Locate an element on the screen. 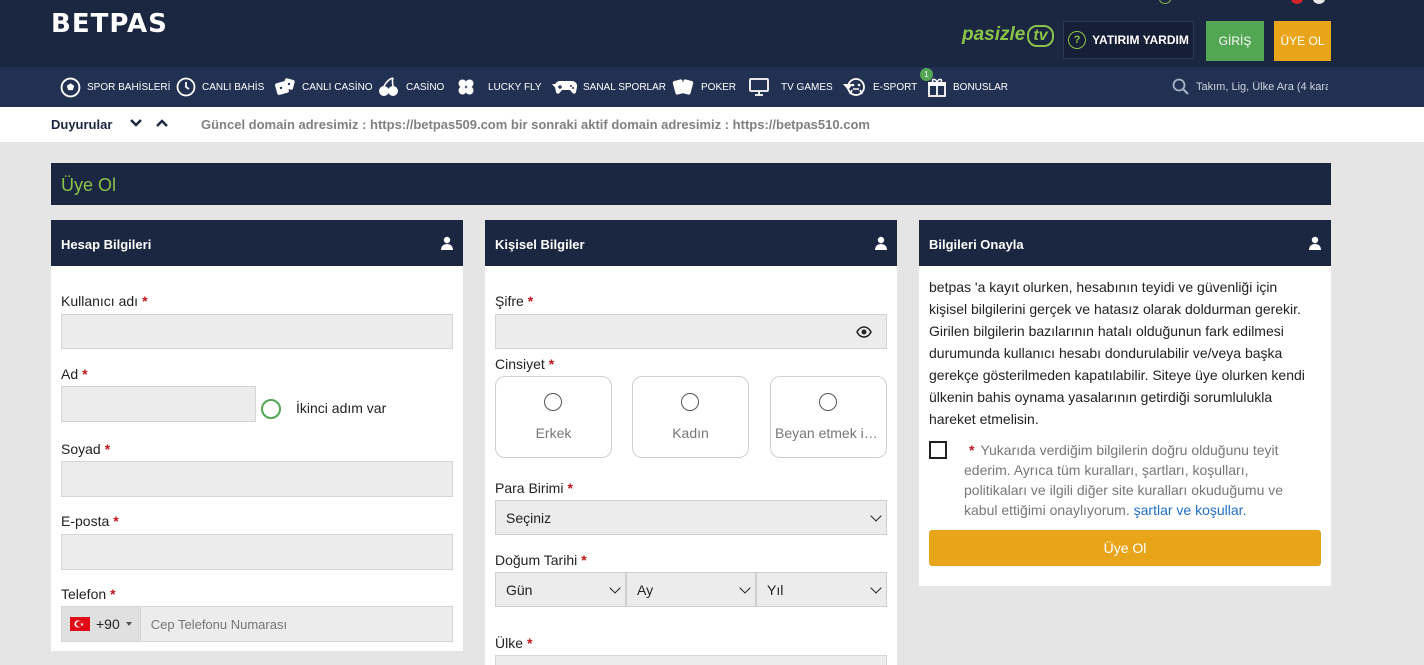  page-title: Üye Ol is located at coordinates (89, 185).